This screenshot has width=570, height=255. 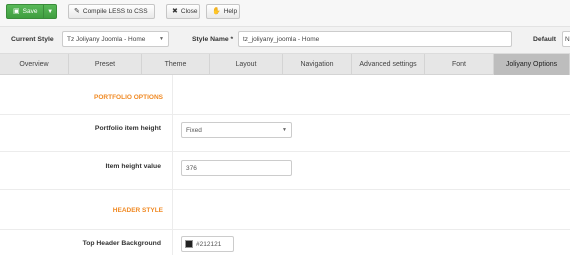 I want to click on save-label: Save, so click(x=30, y=11).